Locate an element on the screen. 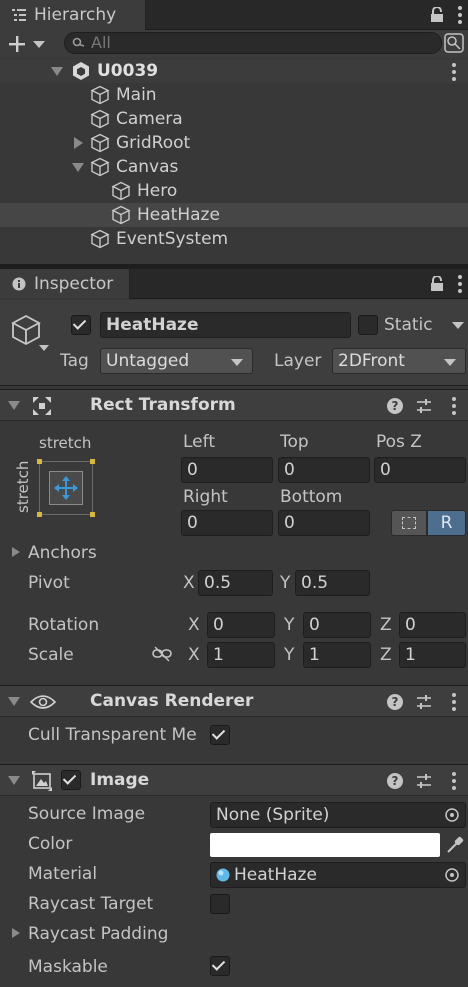 The height and width of the screenshot is (987, 468). static-checkbox is located at coordinates (368, 325).